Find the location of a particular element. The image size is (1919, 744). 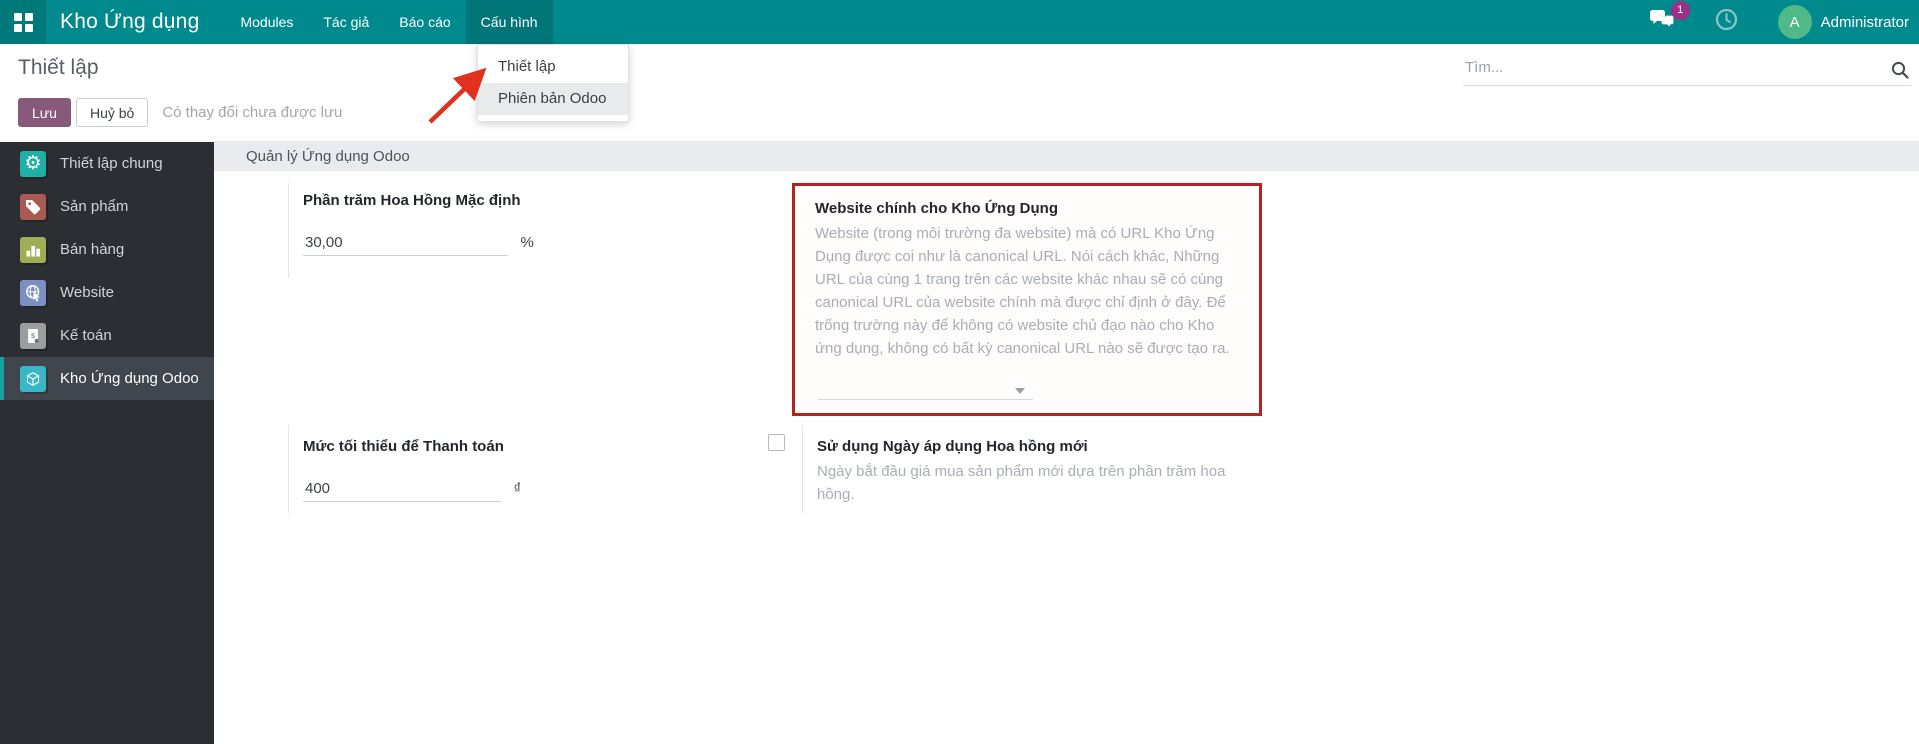

messages-button: 1 is located at coordinates (1669, 18).